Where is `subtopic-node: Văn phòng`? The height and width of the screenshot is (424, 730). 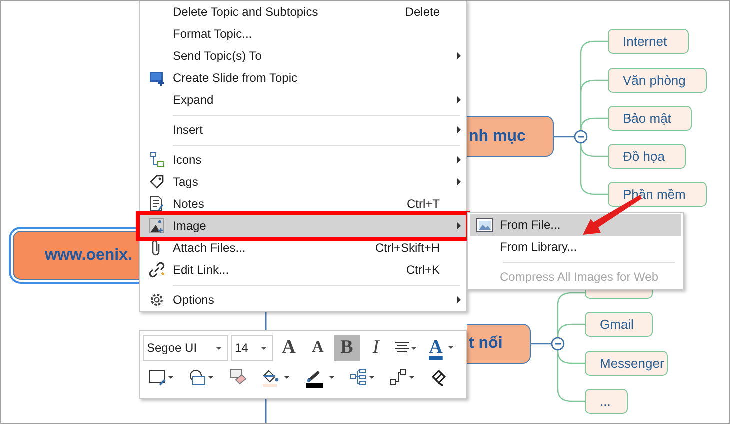 subtopic-node: Văn phòng is located at coordinates (657, 80).